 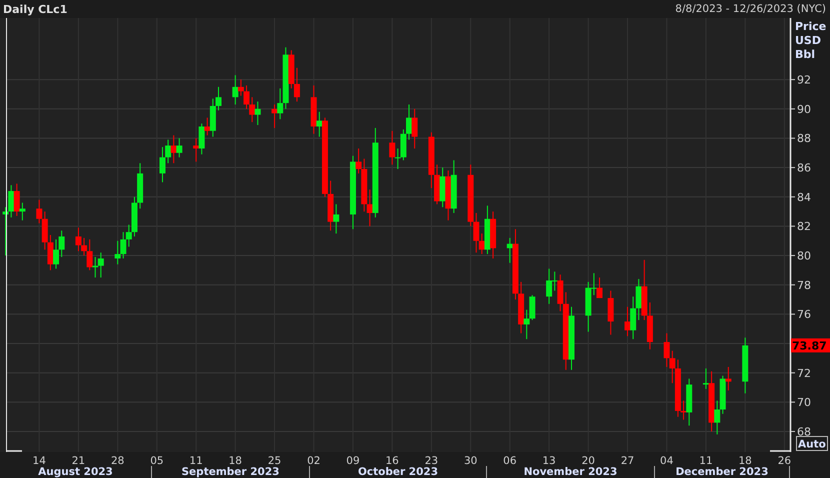 What do you see at coordinates (392, 460) in the screenshot?
I see `date-tick-label: 16` at bounding box center [392, 460].